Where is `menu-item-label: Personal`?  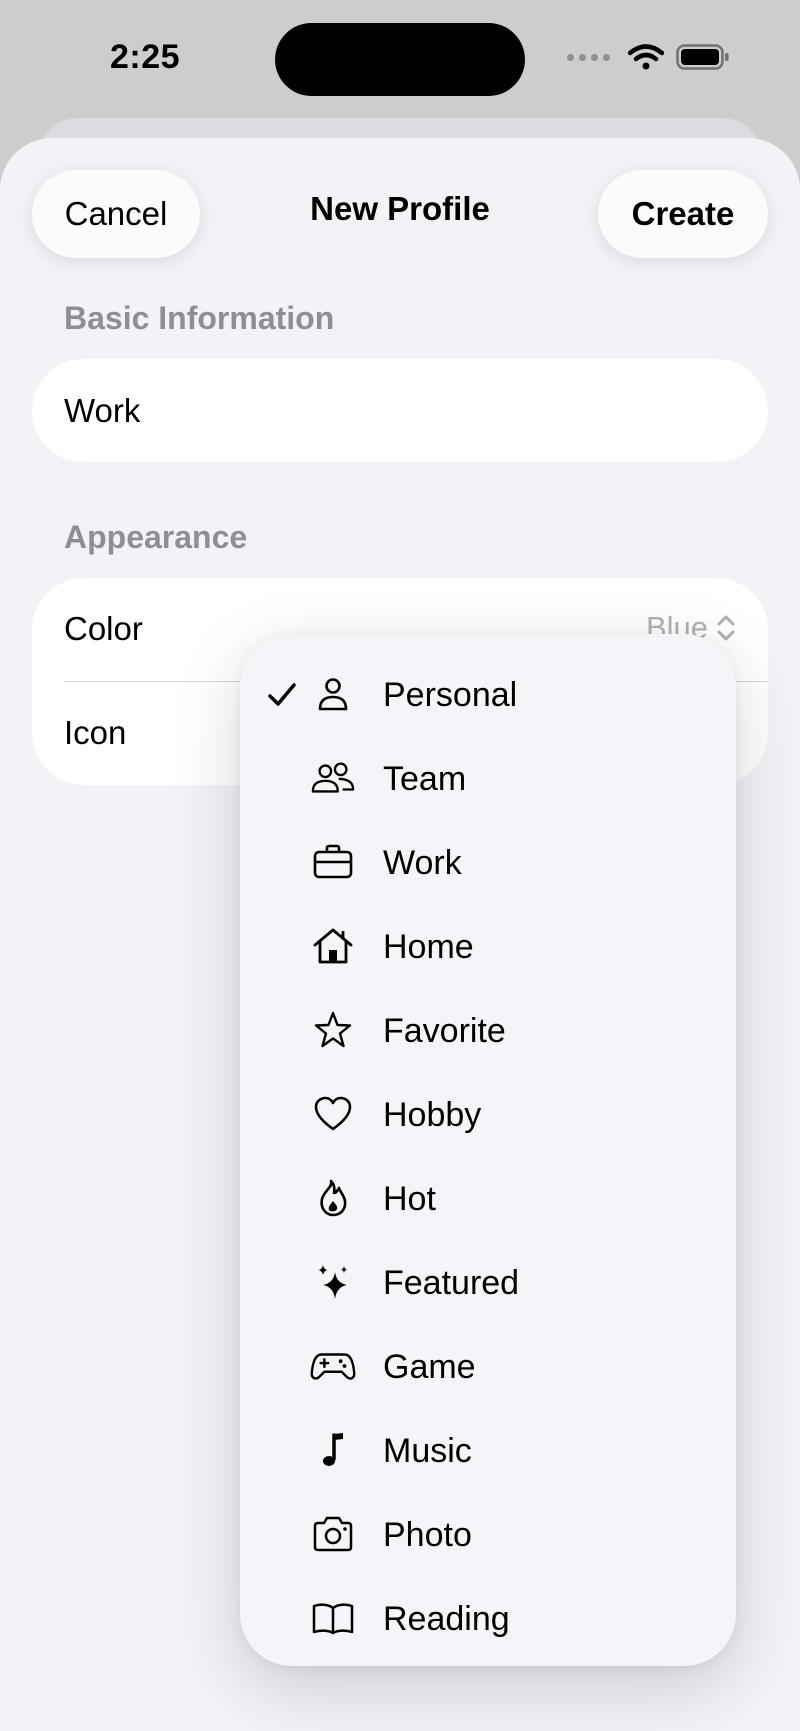
menu-item-label: Personal is located at coordinates (450, 695).